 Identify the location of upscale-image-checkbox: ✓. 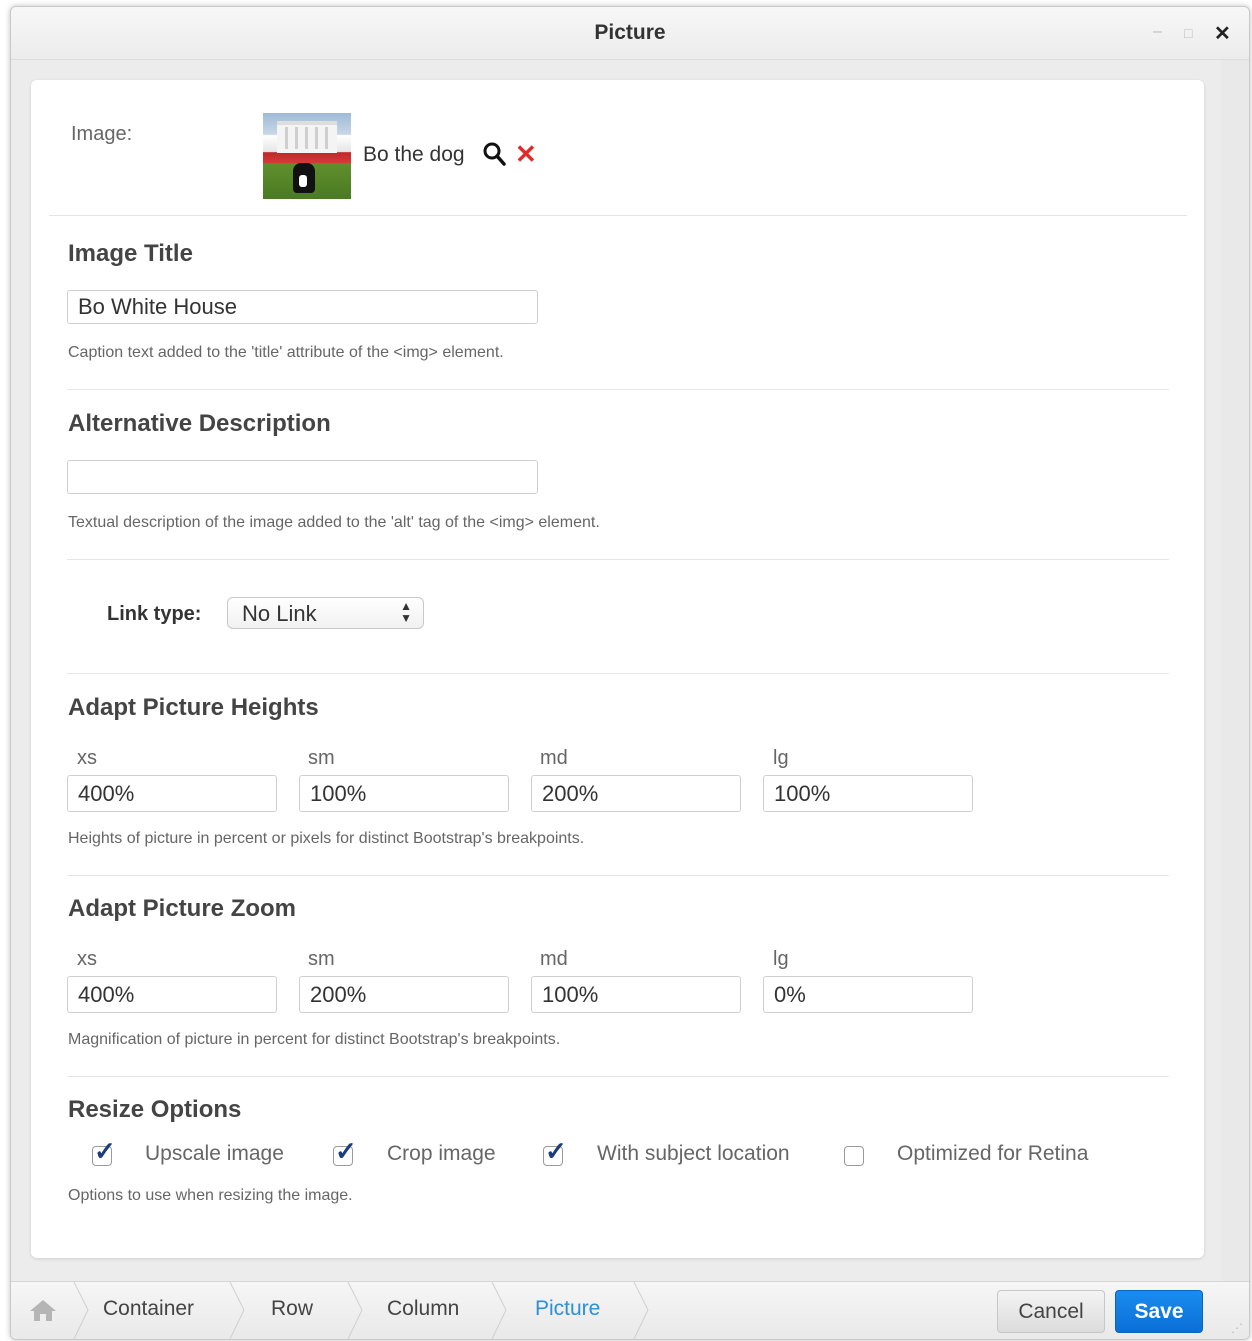
(104, 1152).